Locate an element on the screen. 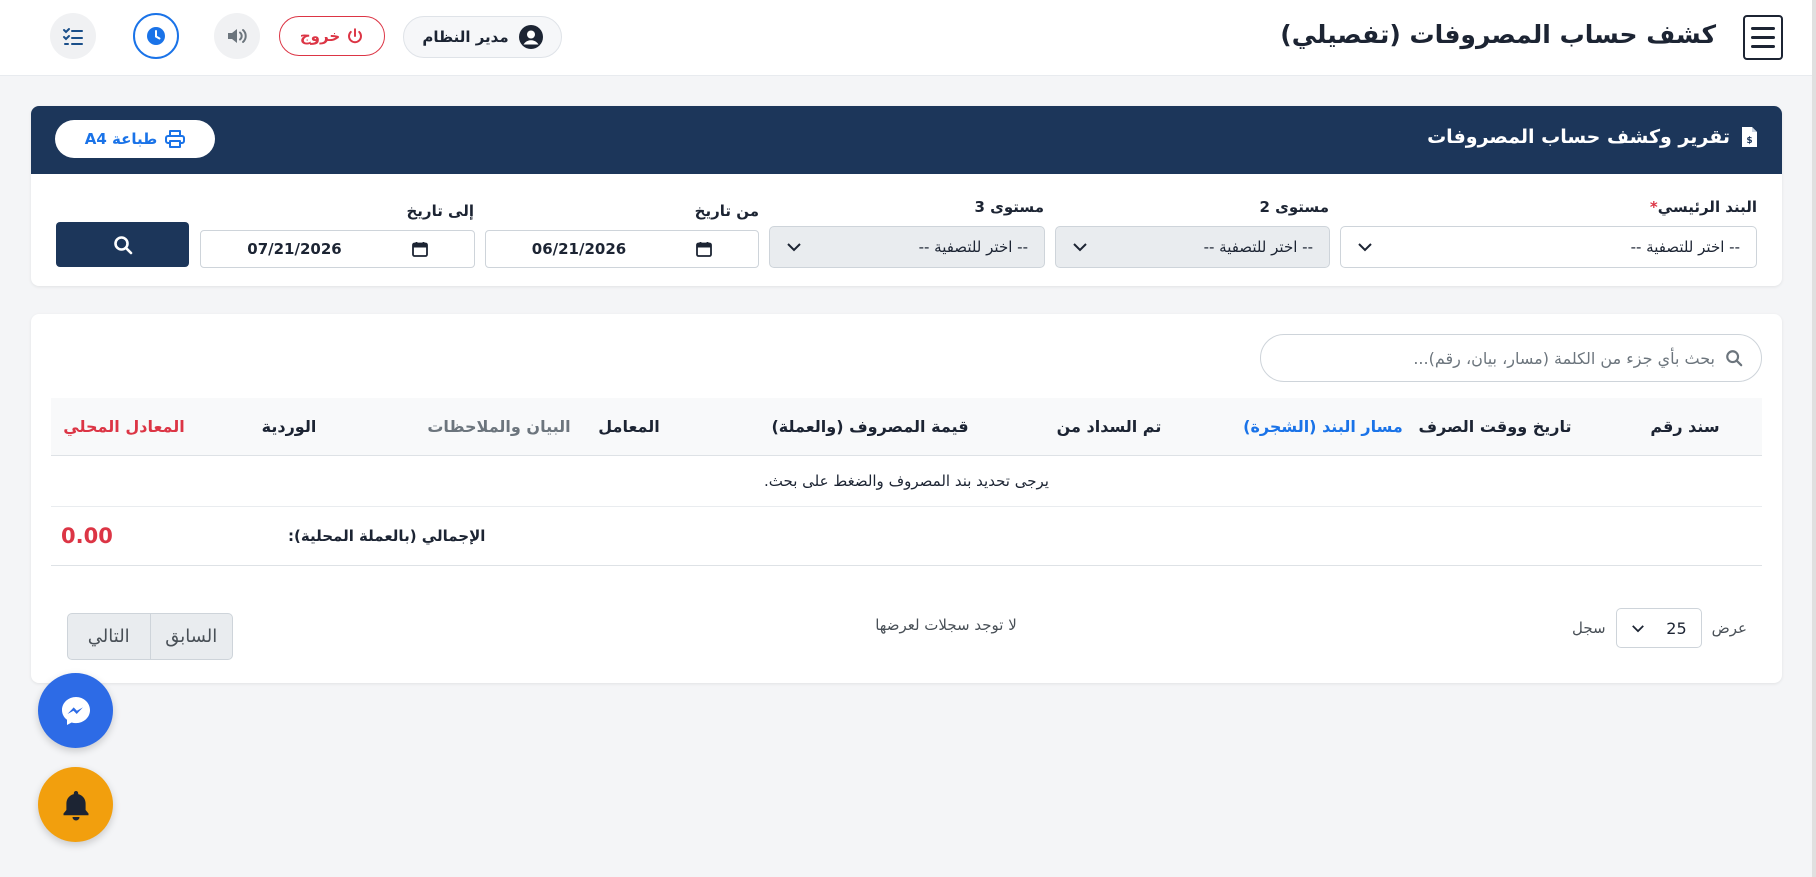 The height and width of the screenshot is (877, 1816). clock-icon is located at coordinates (156, 36).